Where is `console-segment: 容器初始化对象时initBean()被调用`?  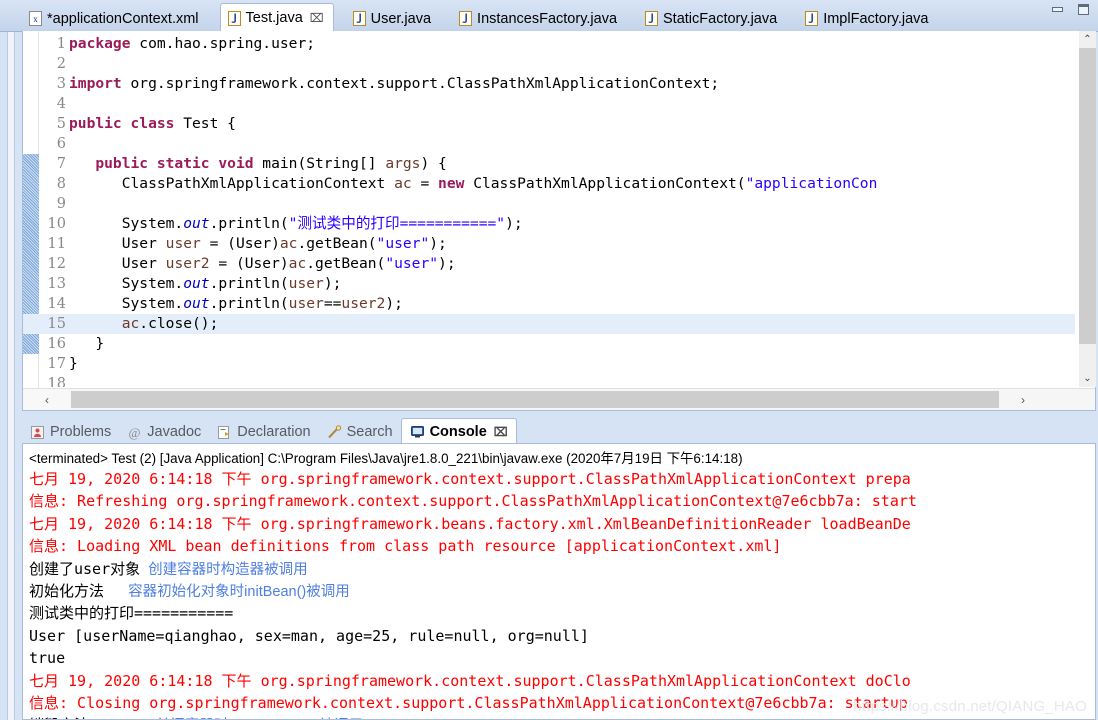 console-segment: 容器初始化对象时initBean()被调用 is located at coordinates (227, 591).